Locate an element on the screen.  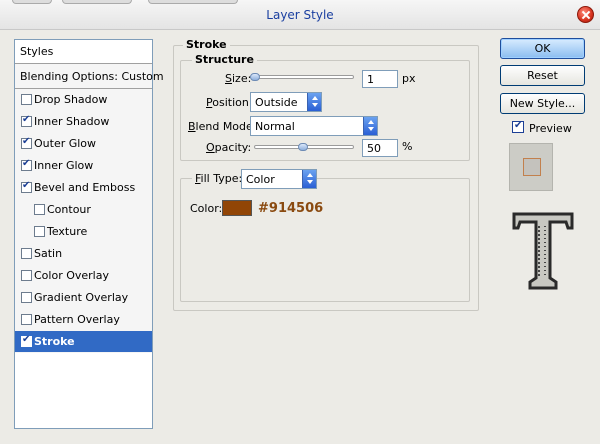
style-item-label: Stroke is located at coordinates (54, 341).